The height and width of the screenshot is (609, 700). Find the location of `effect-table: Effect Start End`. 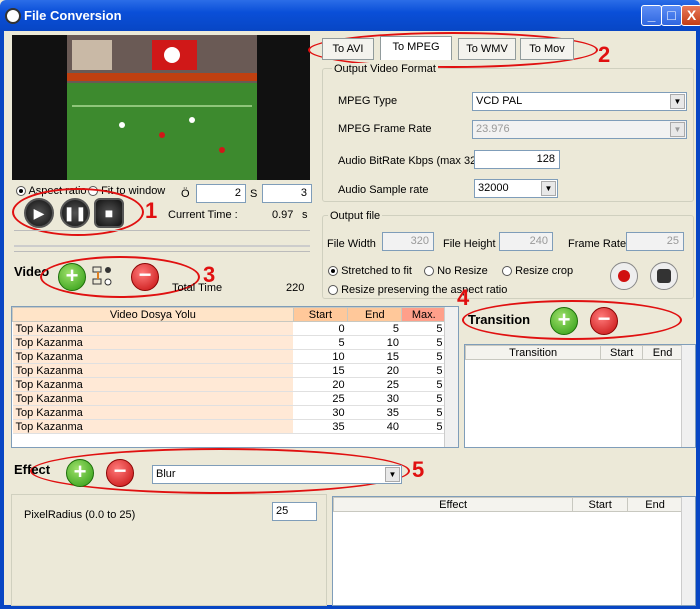

effect-table: Effect Start End is located at coordinates (514, 551).